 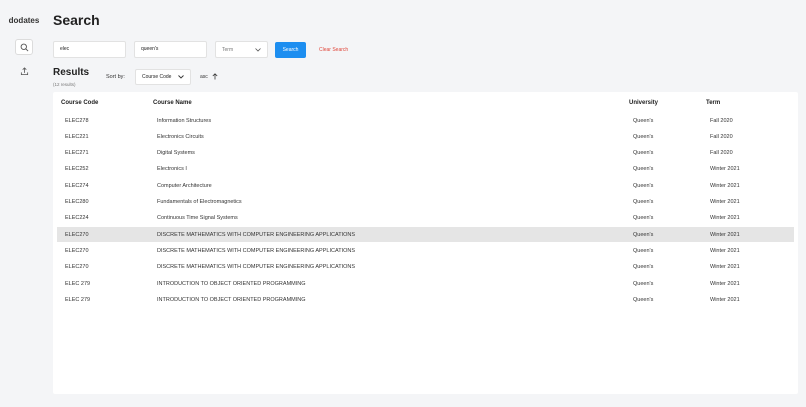 I want to click on results-count: (12 results), so click(x=64, y=84).